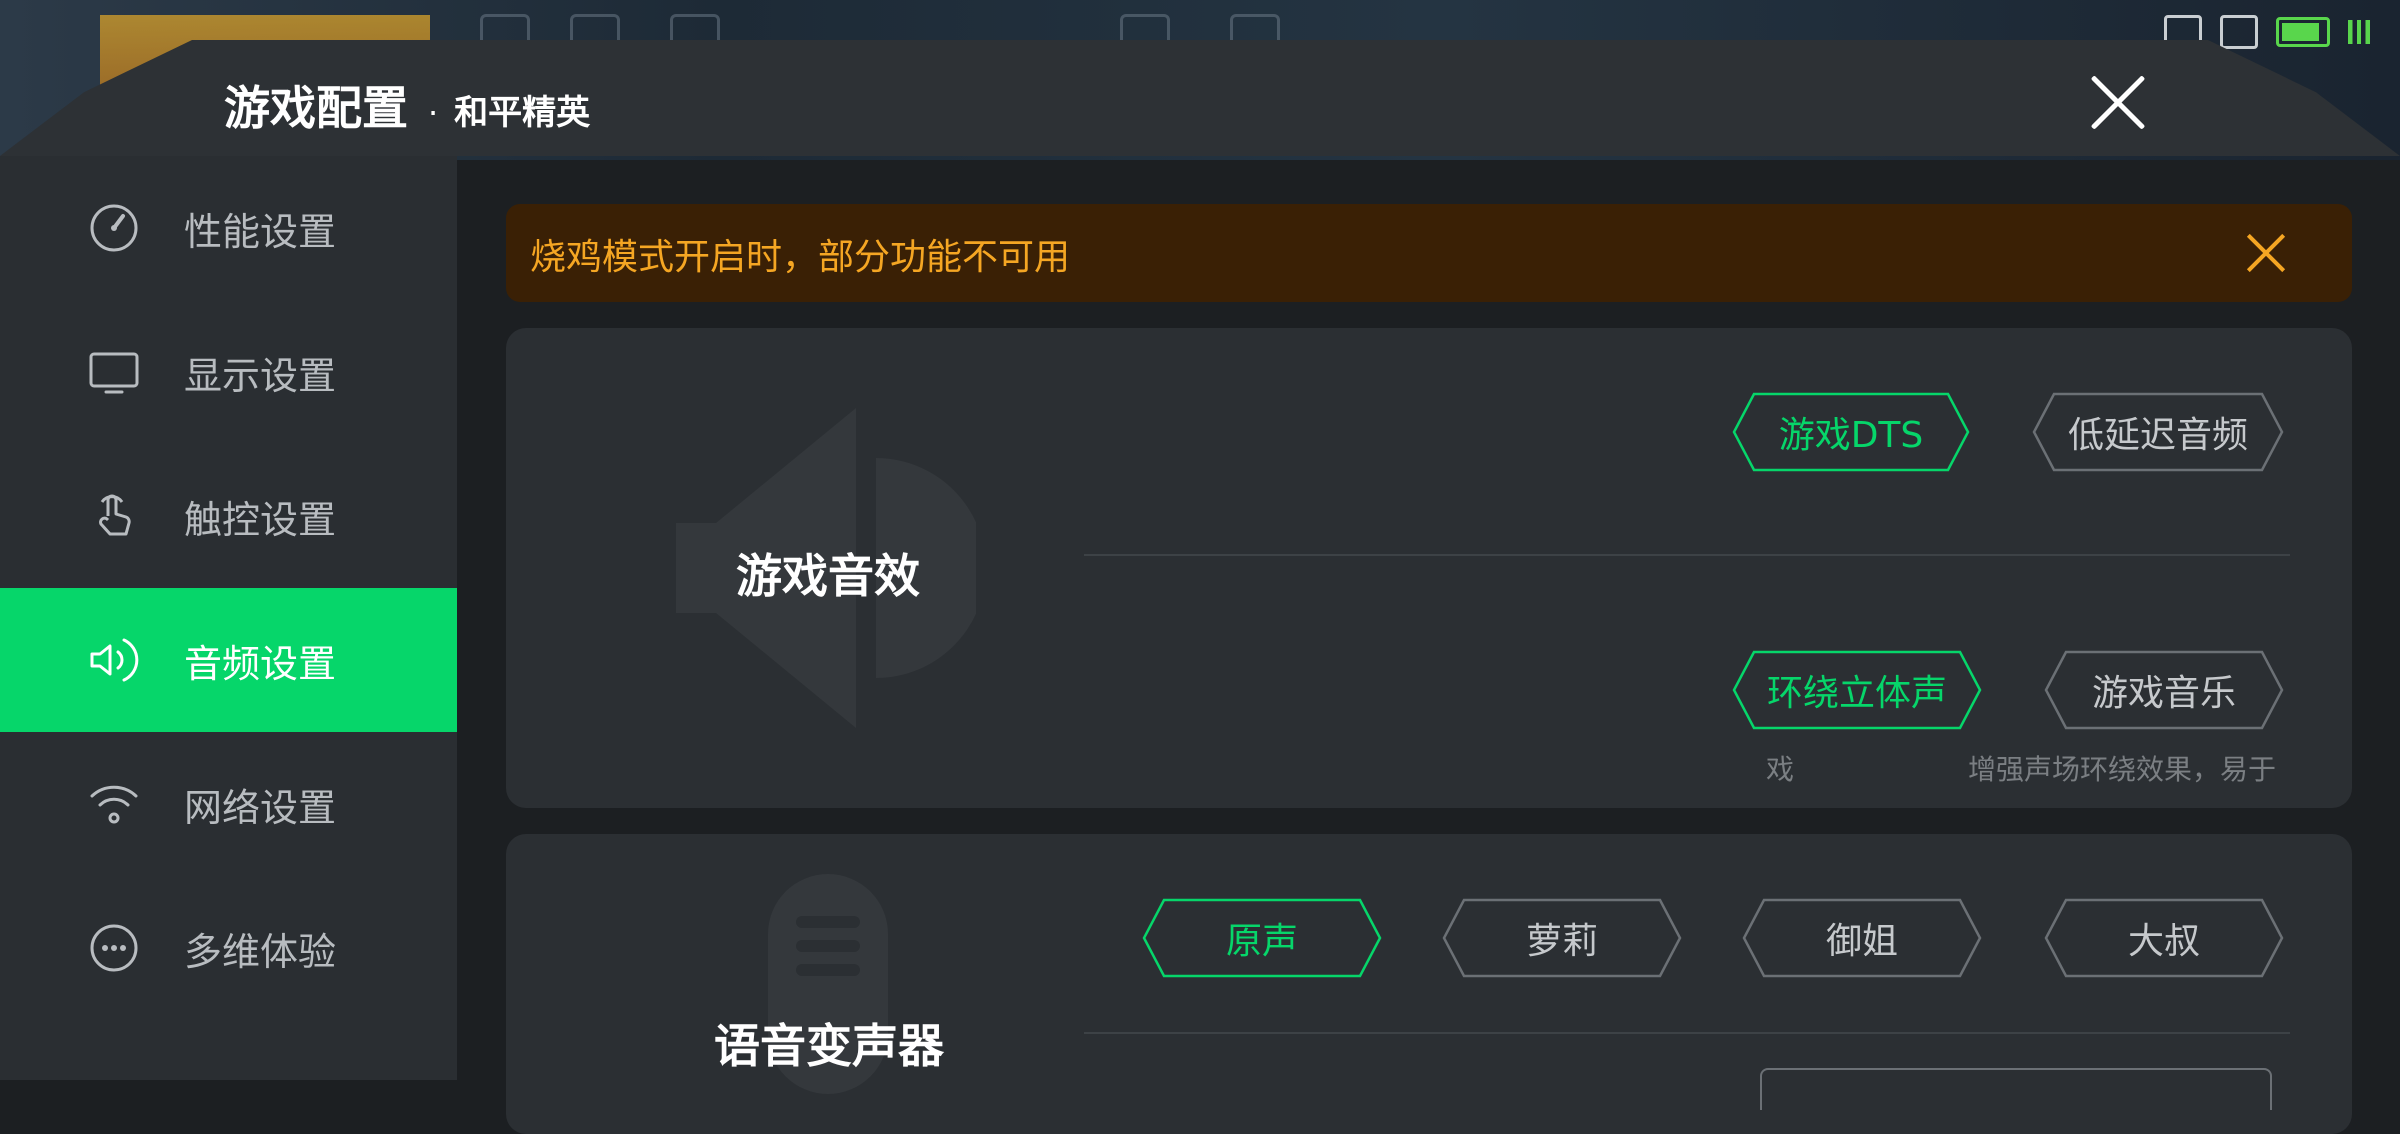  What do you see at coordinates (260, 951) in the screenshot?
I see `sidebar-item-label: 多维体验` at bounding box center [260, 951].